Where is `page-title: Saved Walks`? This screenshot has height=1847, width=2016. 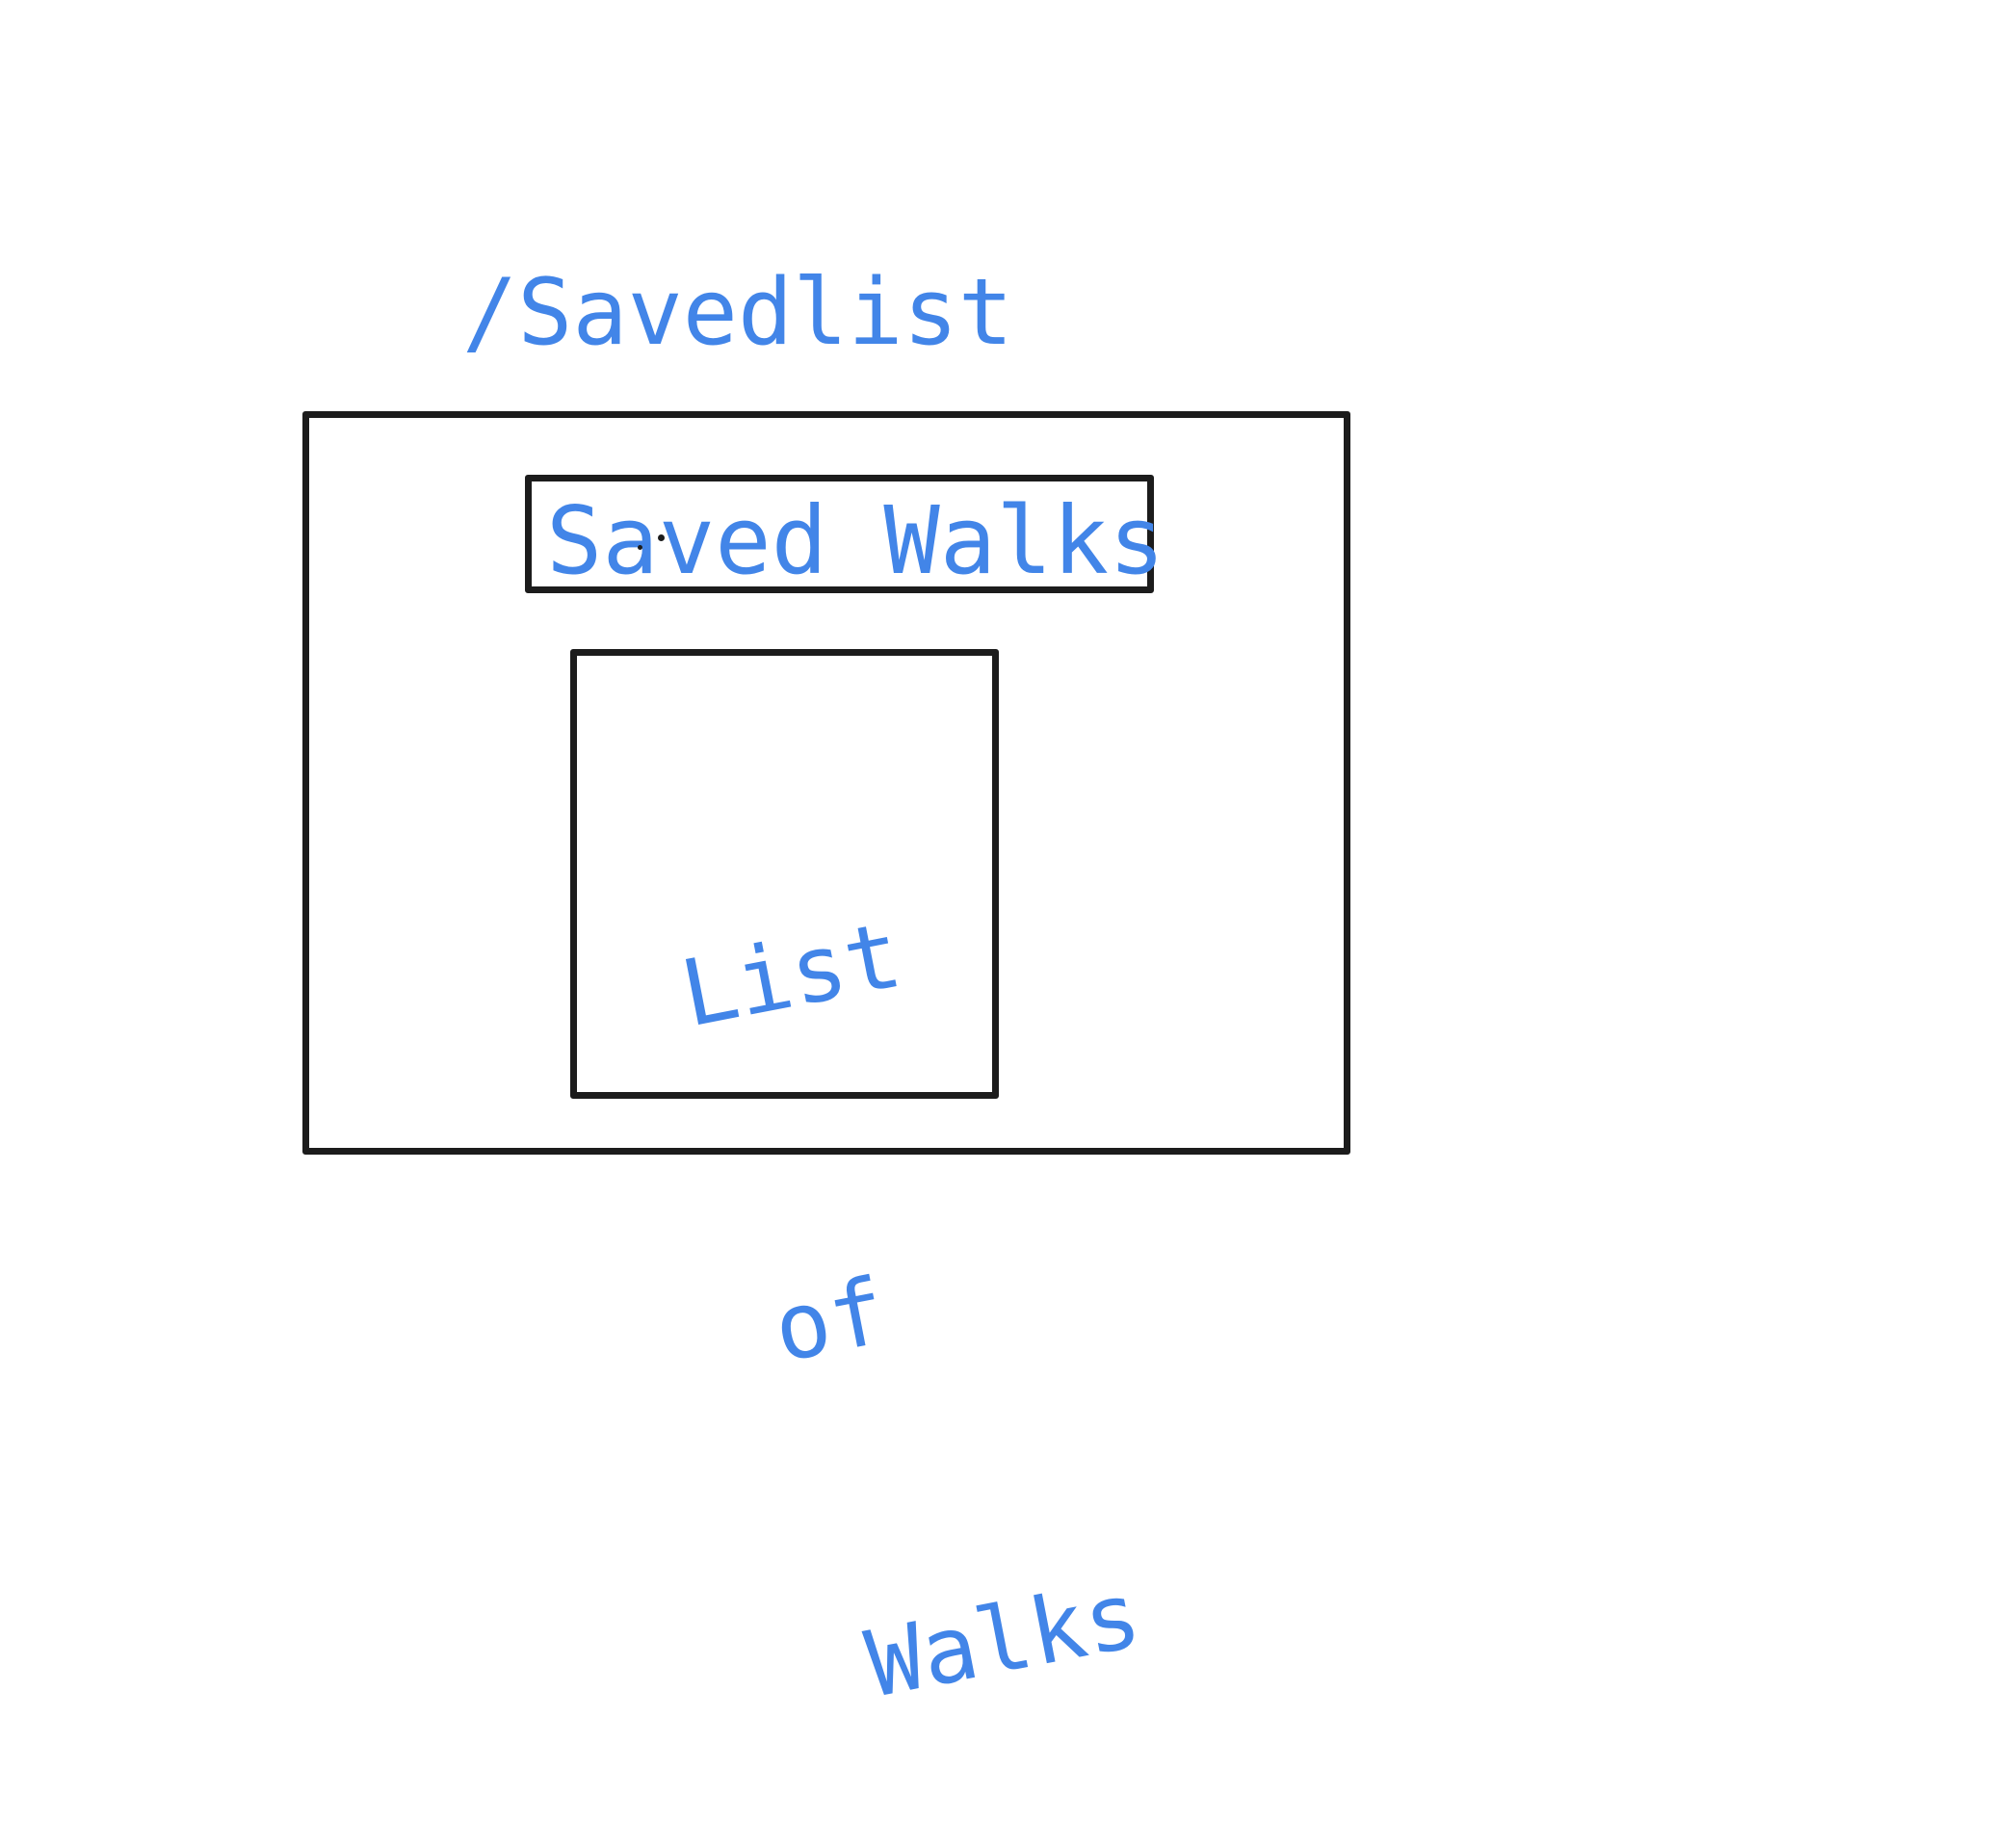
page-title: Saved Walks is located at coordinates (855, 540).